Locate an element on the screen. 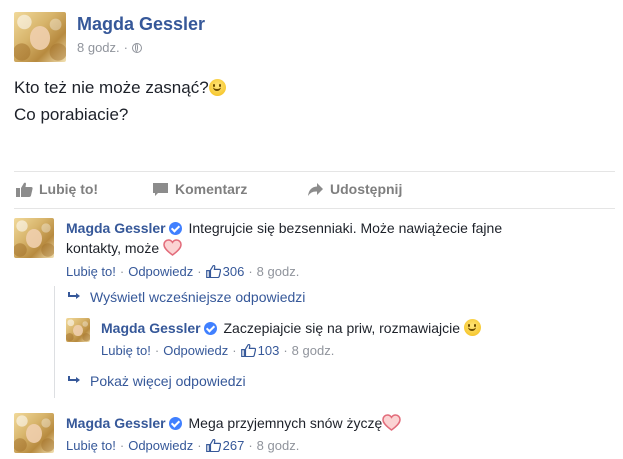 This screenshot has width=623, height=459. comment-button: Komentarz is located at coordinates (199, 189).